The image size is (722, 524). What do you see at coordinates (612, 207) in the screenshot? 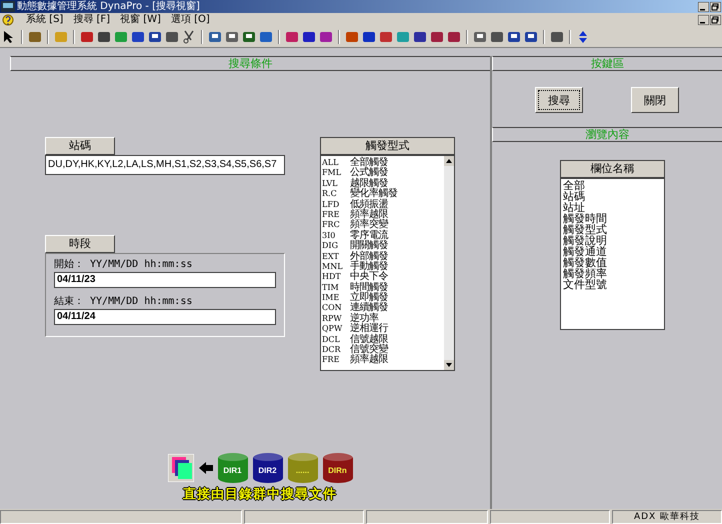
I see `field-name-item: 站址` at bounding box center [612, 207].